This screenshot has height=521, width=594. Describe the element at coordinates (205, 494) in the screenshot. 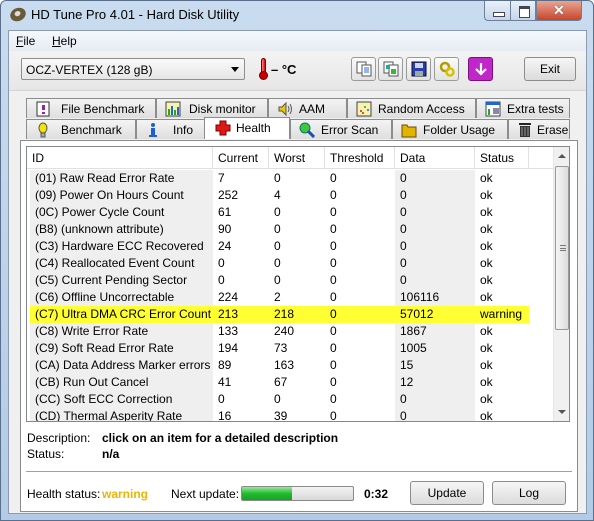

I see `next-update-label: Next update:` at that location.